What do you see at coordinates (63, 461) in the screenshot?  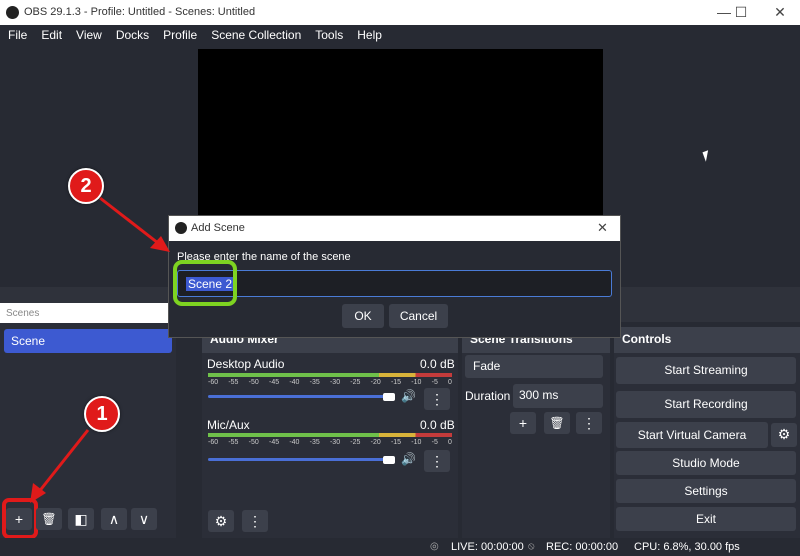 I see `arrow-1-line` at bounding box center [63, 461].